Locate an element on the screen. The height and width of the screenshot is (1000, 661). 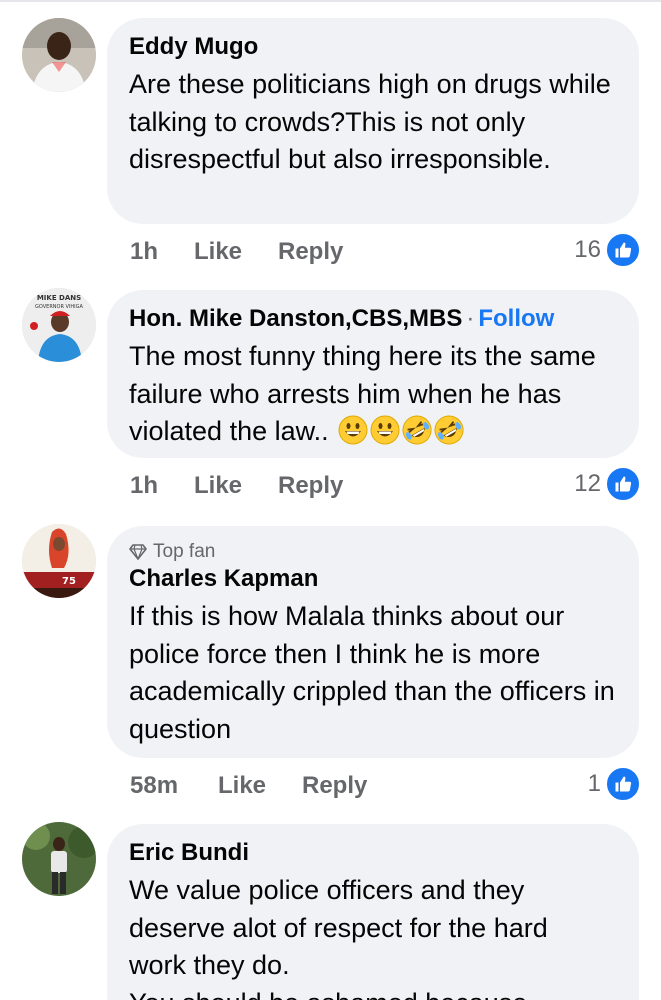
svg-text: GOVERNOR VIHIGA is located at coordinates (59, 307).